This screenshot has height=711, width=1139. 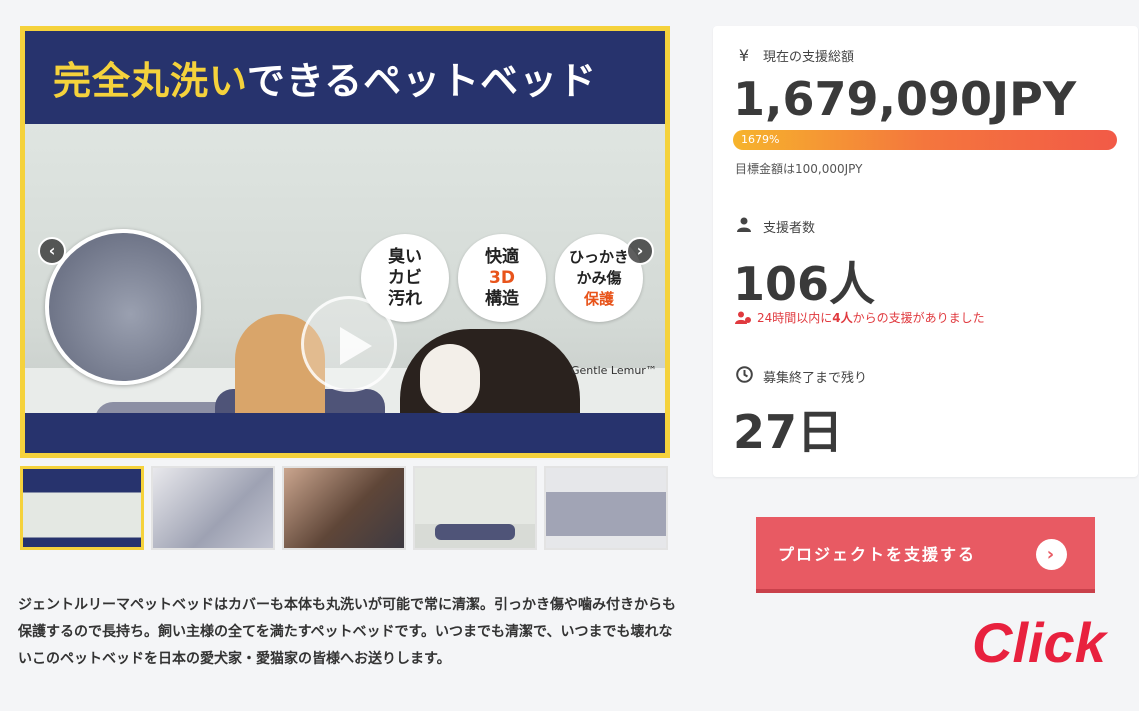 I want to click on bubble-text: 汚れ, so click(x=405, y=298).